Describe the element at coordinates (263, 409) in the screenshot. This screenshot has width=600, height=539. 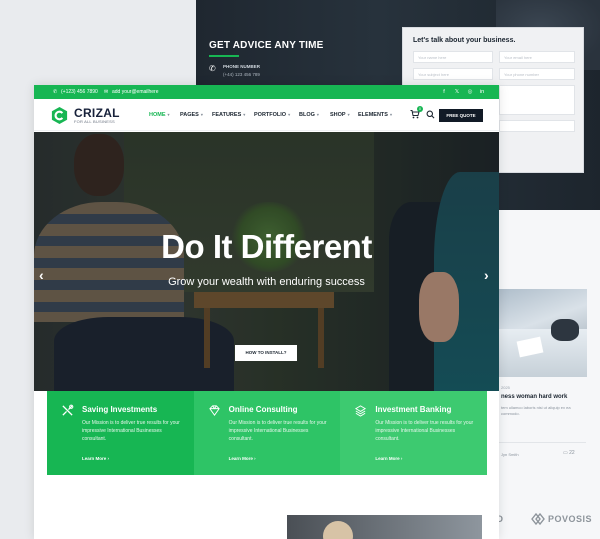
I see `service-title: Online Consulting` at that location.